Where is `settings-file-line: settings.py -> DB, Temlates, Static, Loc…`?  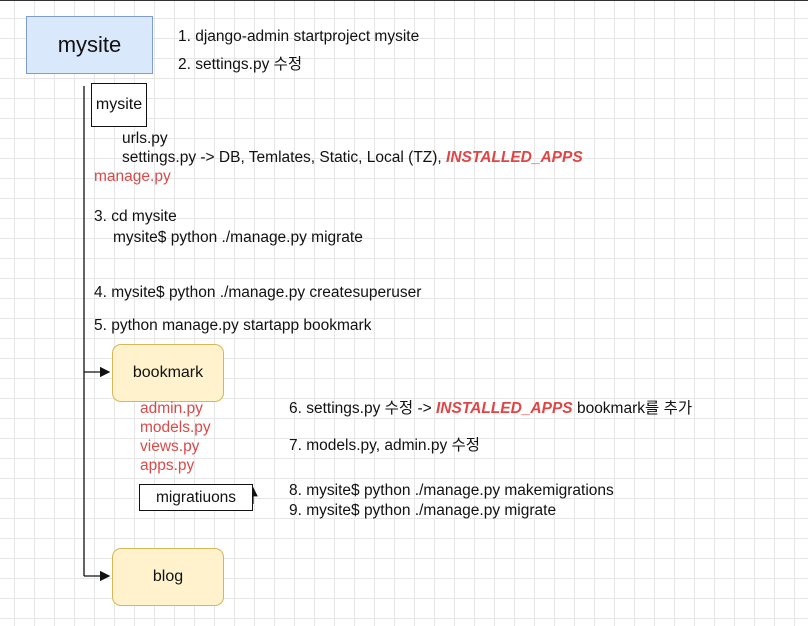
settings-file-line: settings.py -> DB, Temlates, Static, Loc… is located at coordinates (352, 158).